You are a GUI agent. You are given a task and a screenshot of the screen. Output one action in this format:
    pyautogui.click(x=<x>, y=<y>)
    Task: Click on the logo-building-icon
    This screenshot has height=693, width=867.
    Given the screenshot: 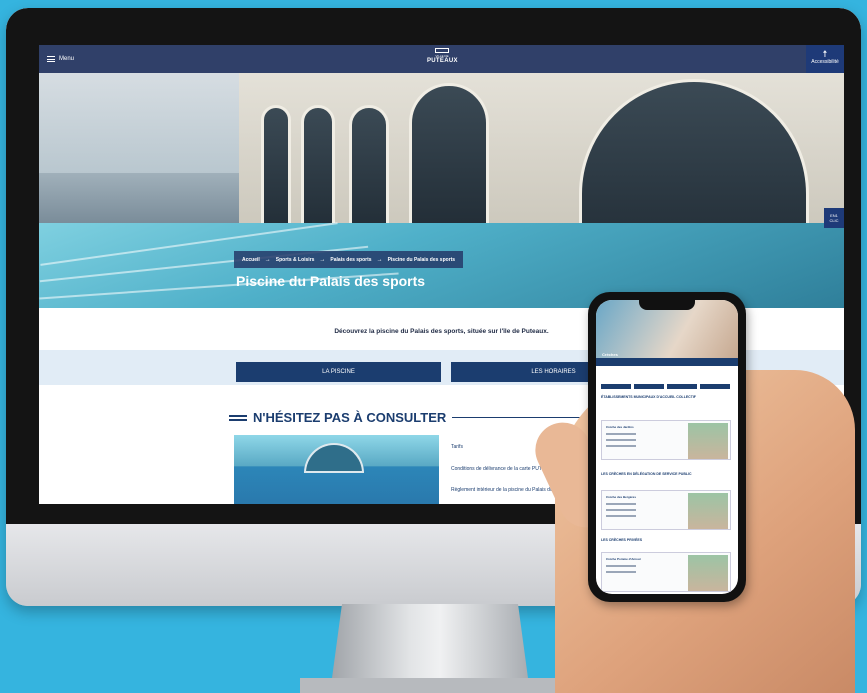 What is the action you would take?
    pyautogui.click(x=442, y=50)
    